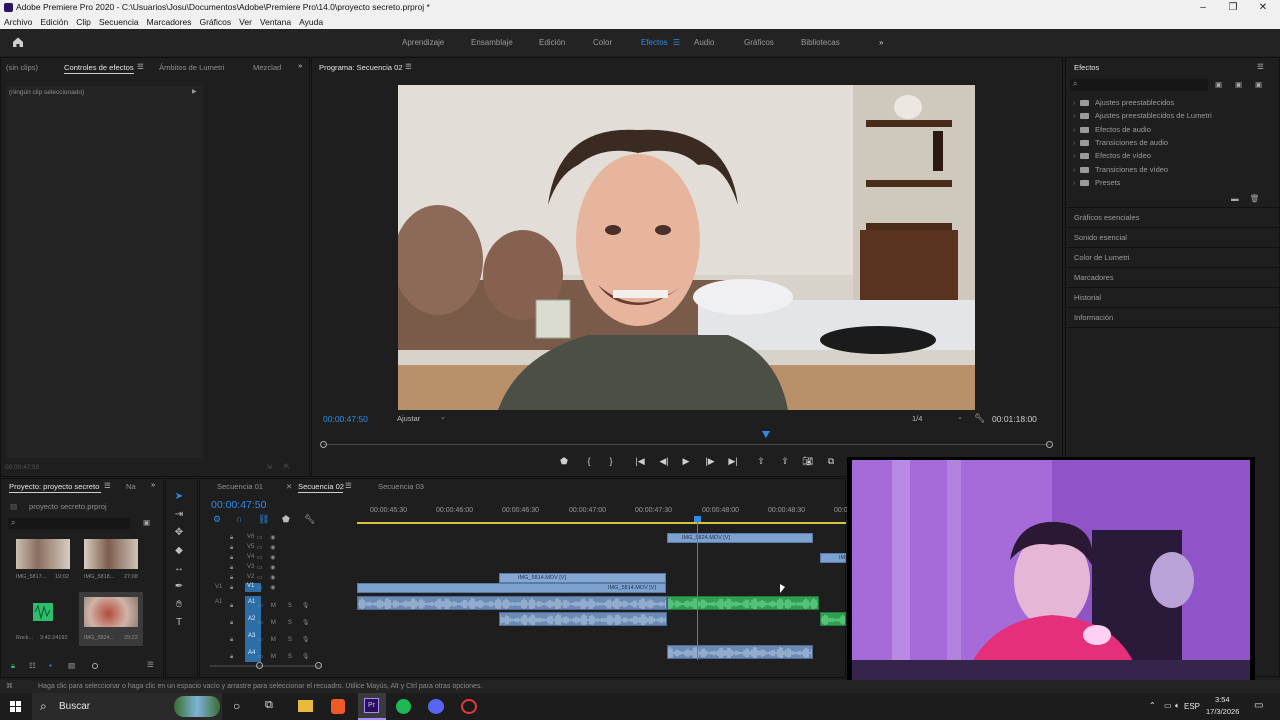  I want to click on zoom-slider-handle, so click(95, 666).